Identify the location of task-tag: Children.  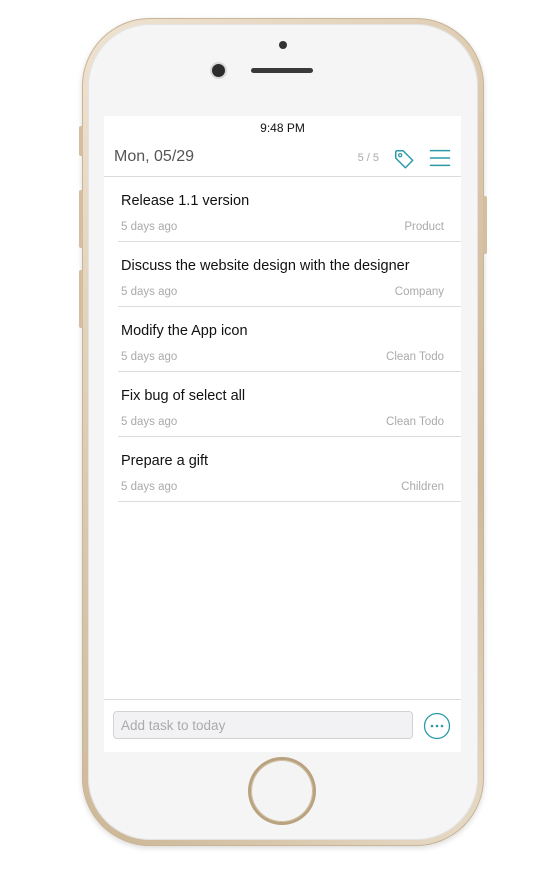
(422, 487).